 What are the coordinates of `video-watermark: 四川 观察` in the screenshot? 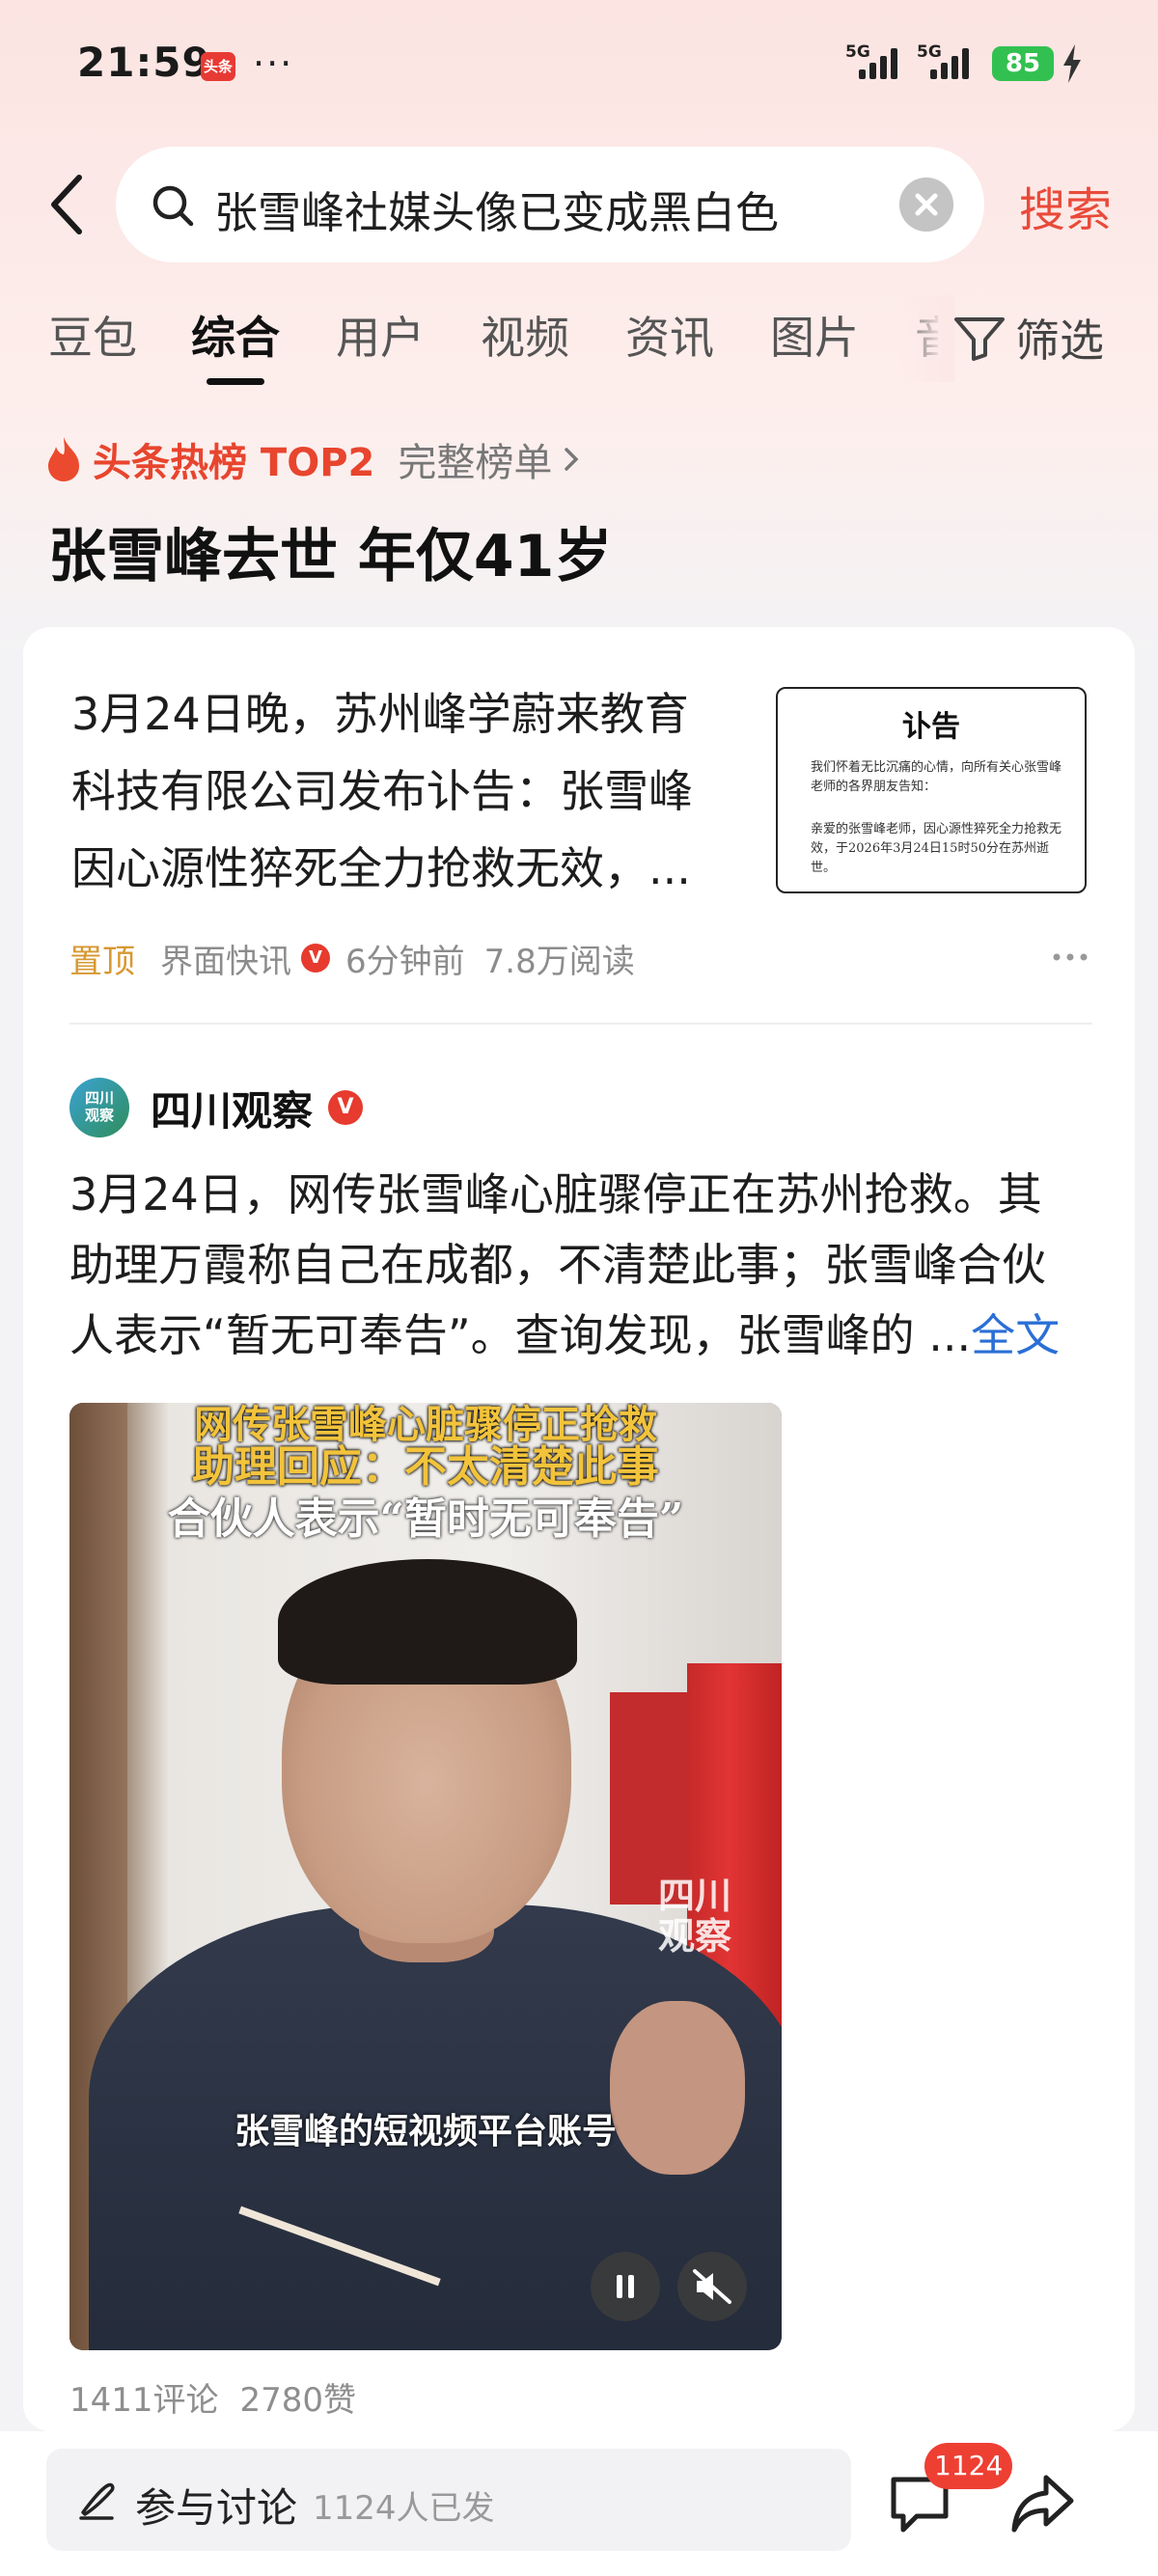 It's located at (694, 1916).